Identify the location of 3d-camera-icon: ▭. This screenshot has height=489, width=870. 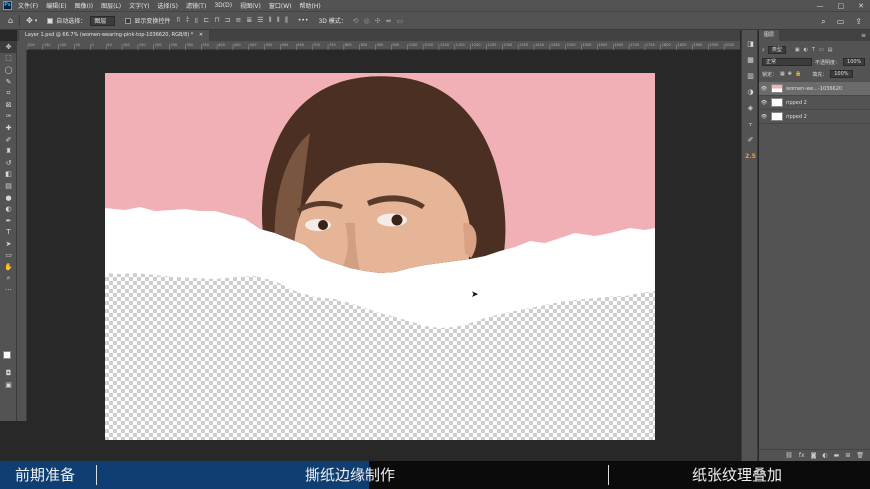
(400, 21).